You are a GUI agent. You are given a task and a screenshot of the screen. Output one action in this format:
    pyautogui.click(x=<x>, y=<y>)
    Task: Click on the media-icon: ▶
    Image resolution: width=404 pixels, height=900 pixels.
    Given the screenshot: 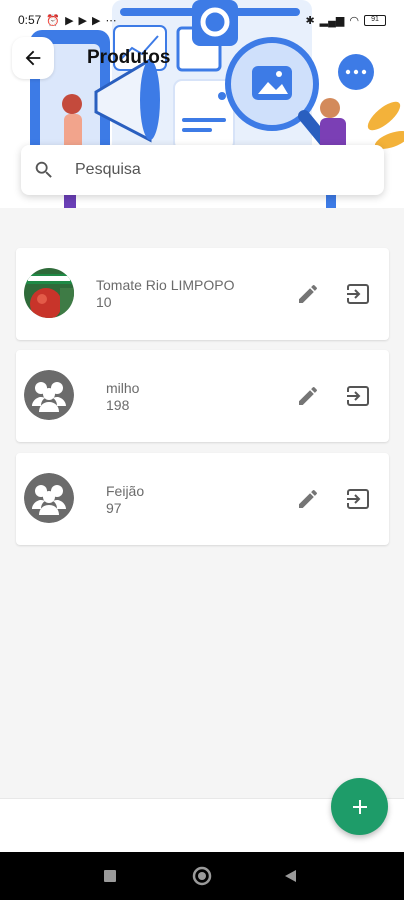 What is the action you would take?
    pyautogui.click(x=82, y=20)
    